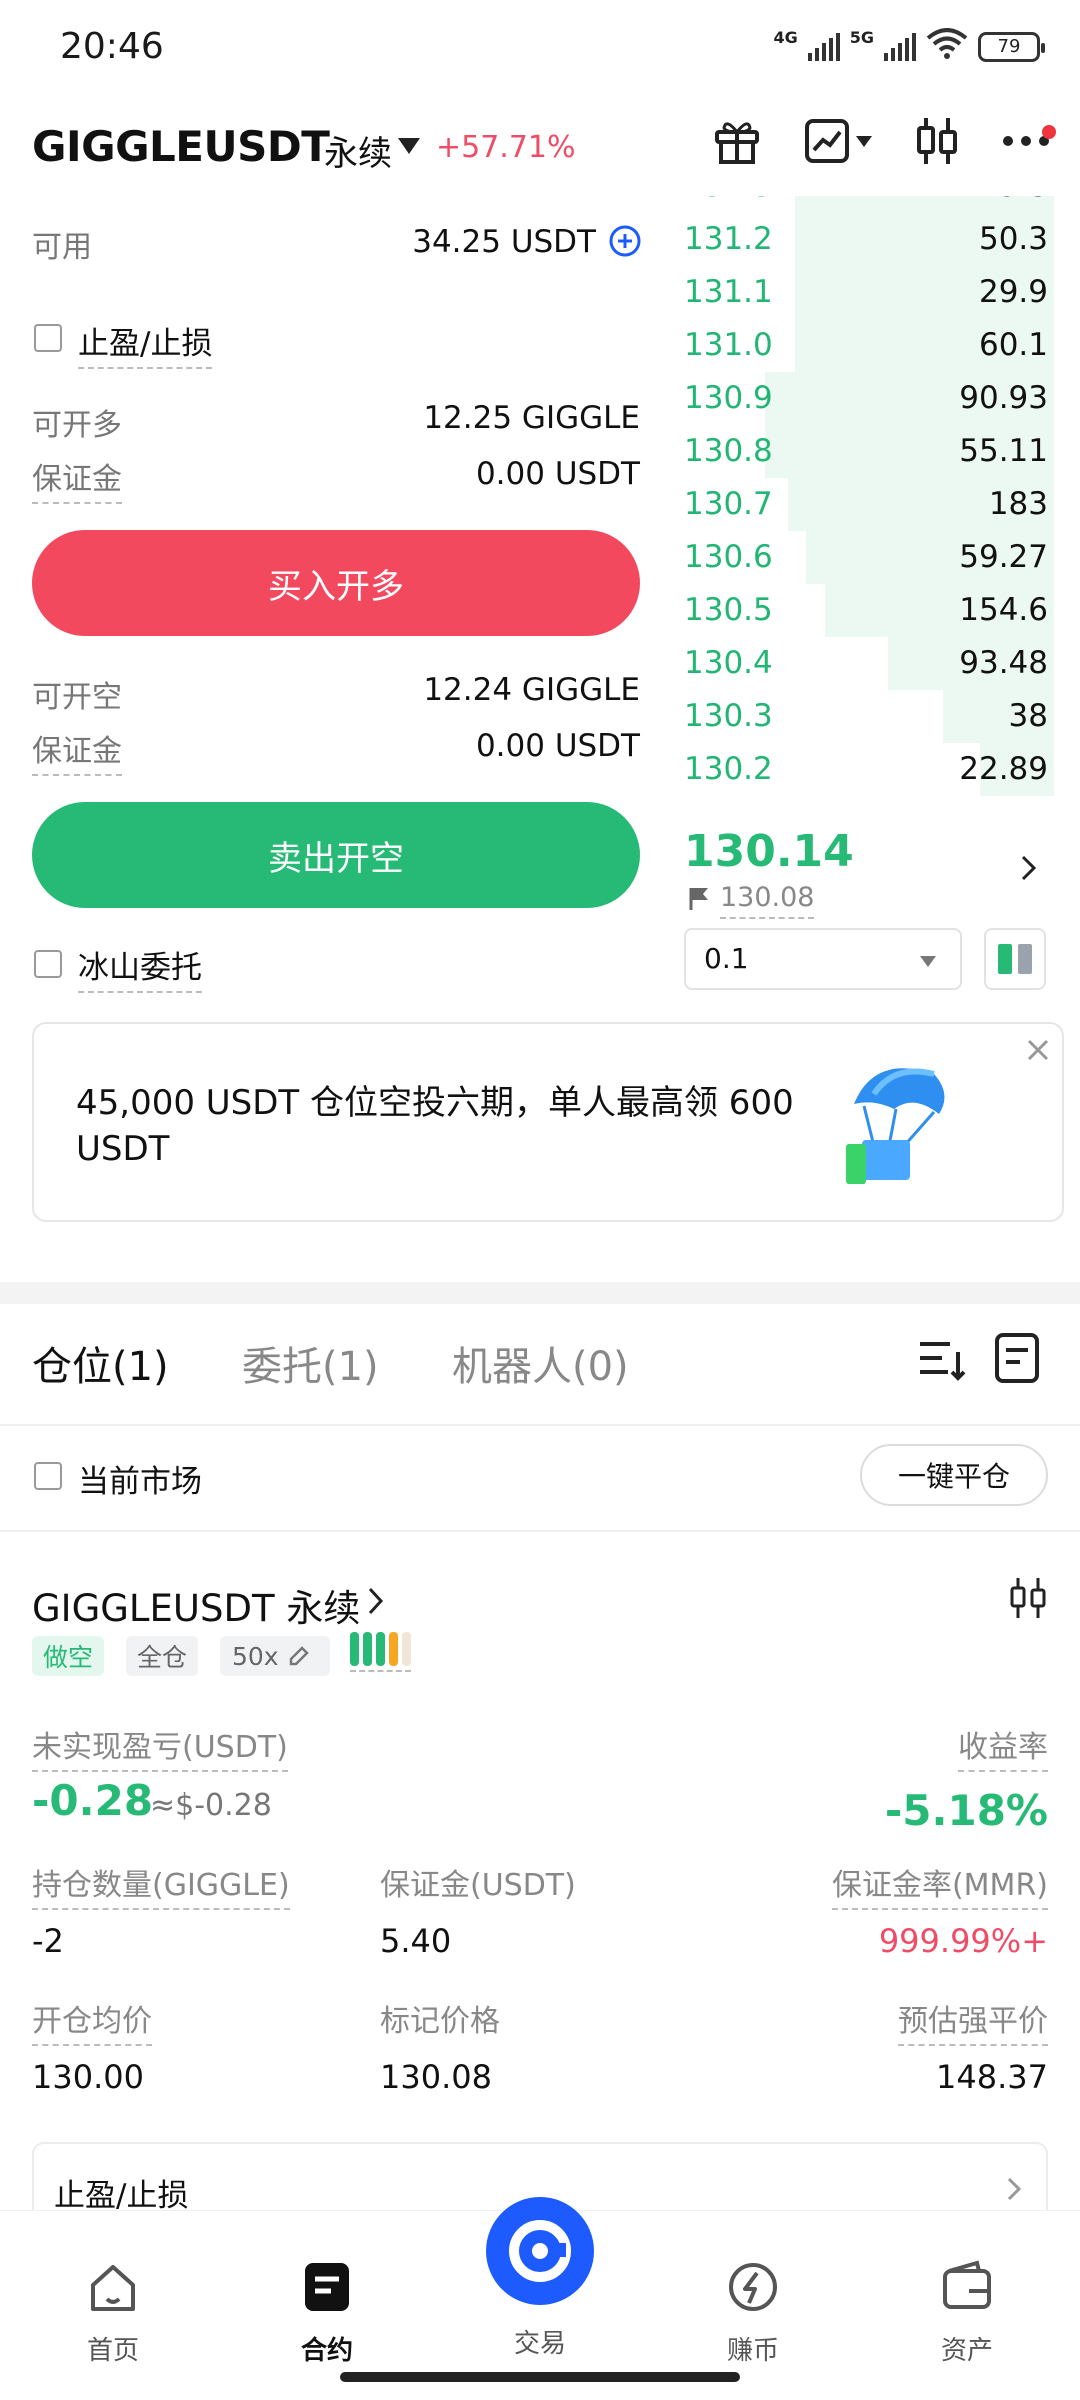 The height and width of the screenshot is (2400, 1080). I want to click on notification-dot, so click(1049, 132).